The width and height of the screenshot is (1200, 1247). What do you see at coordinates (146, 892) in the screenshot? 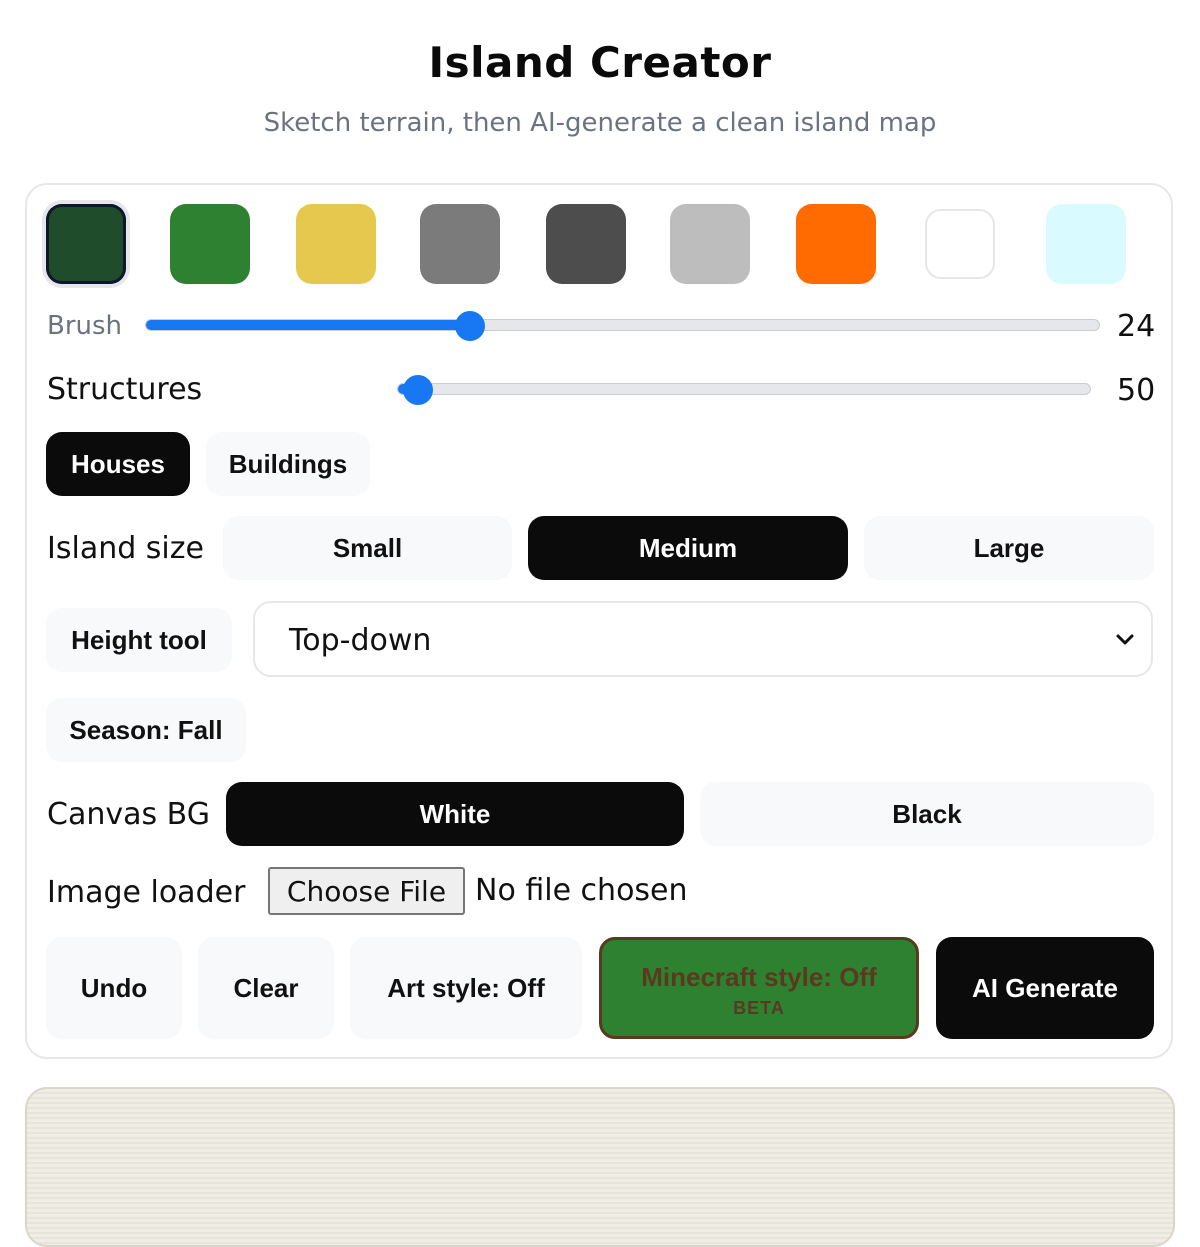
I see `image-loader-label: Image loader` at bounding box center [146, 892].